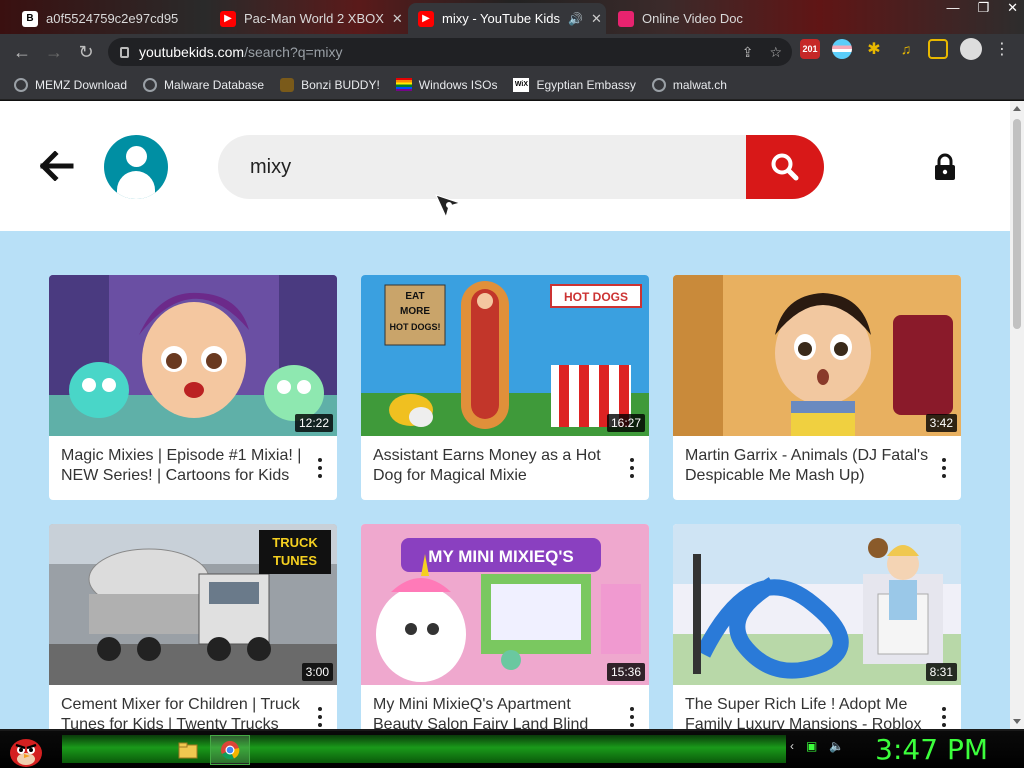 This screenshot has width=1024, height=768. What do you see at coordinates (792, 746) in the screenshot?
I see `tray-chevron-icon: ‹` at bounding box center [792, 746].